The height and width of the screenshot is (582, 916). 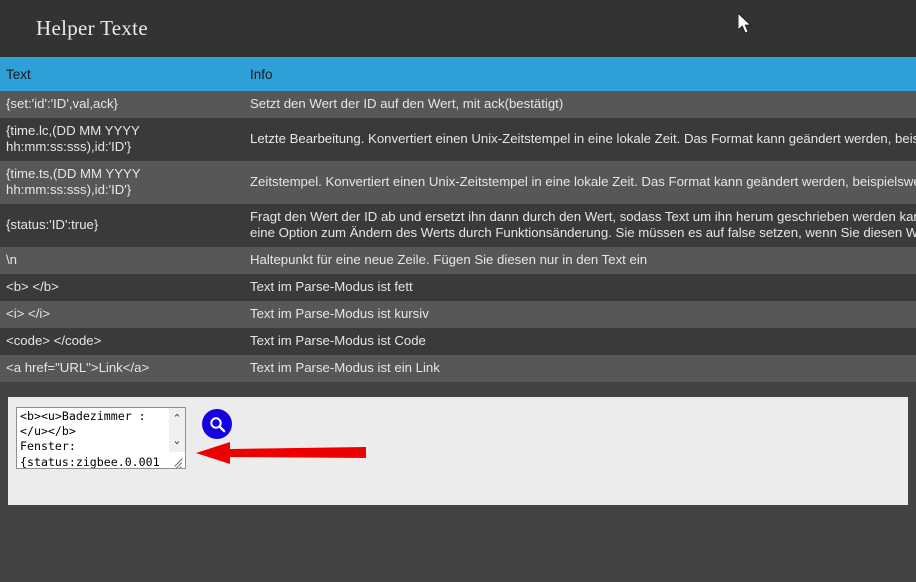 I want to click on search-icon, so click(x=217, y=424).